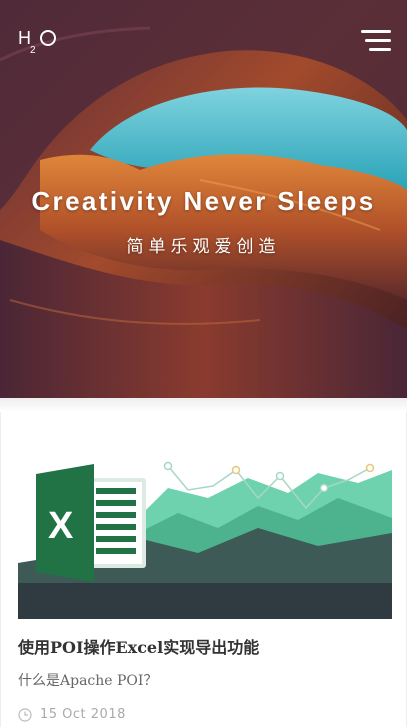 This screenshot has width=407, height=727. I want to click on hero-subtitle: 简单乐观爱创造, so click(203, 247).